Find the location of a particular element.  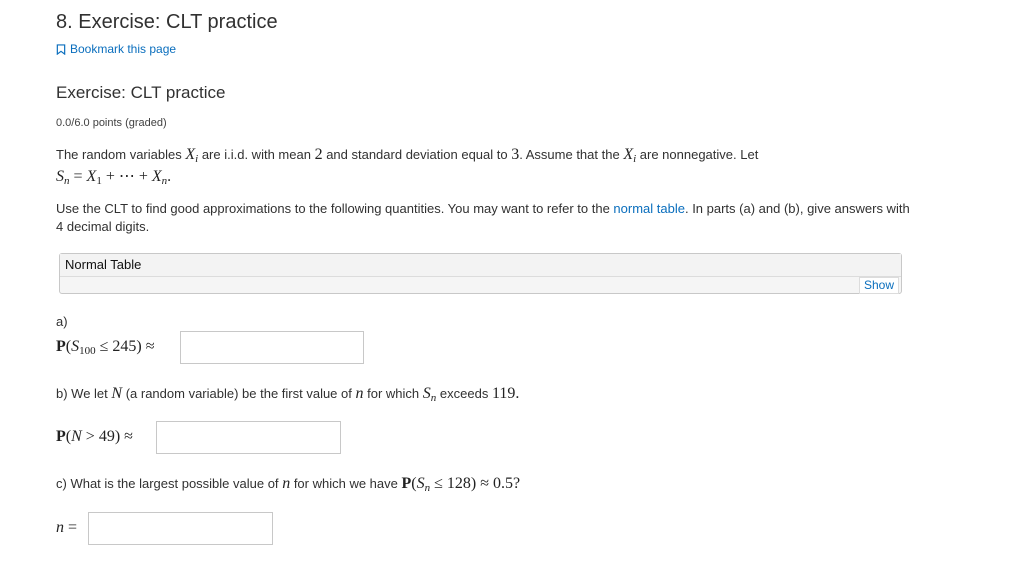

part-b-answer-input is located at coordinates (248, 437).